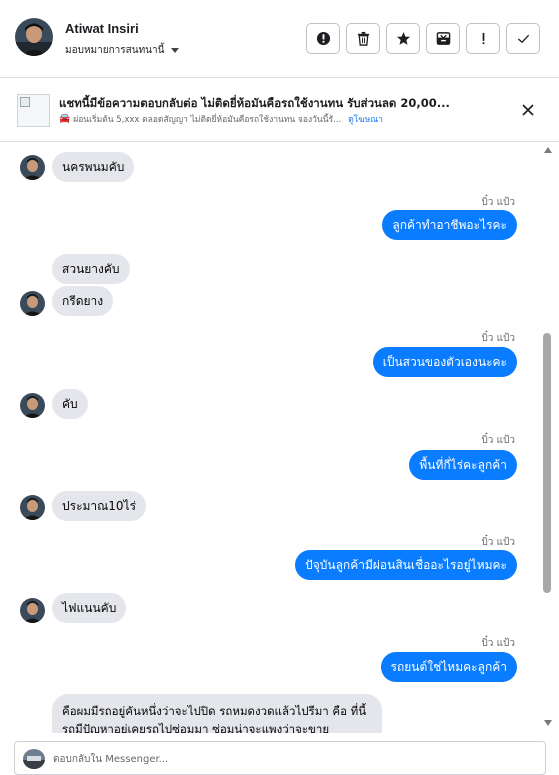  What do you see at coordinates (65, 119) in the screenshot?
I see `car-icon: 🚘` at bounding box center [65, 119].